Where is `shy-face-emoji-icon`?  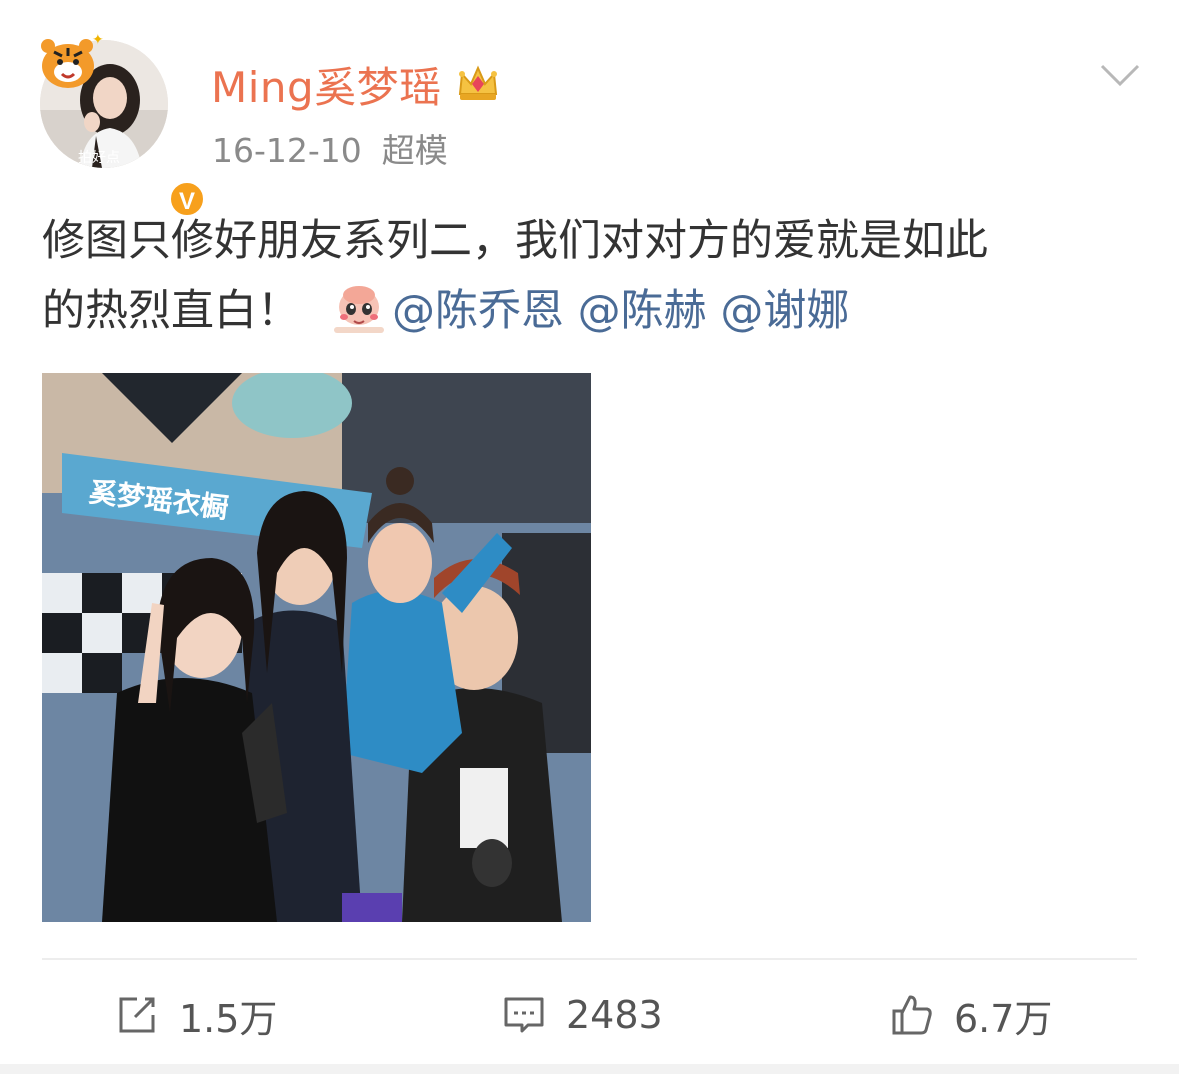 shy-face-emoji-icon is located at coordinates (359, 309).